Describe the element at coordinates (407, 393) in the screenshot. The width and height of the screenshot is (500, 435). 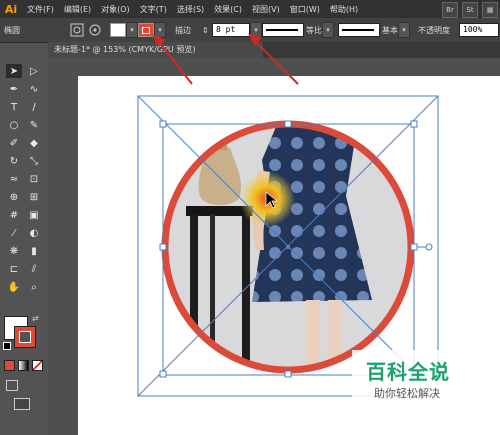
I see `watermark-subtitle: 助你轻松解决` at that location.